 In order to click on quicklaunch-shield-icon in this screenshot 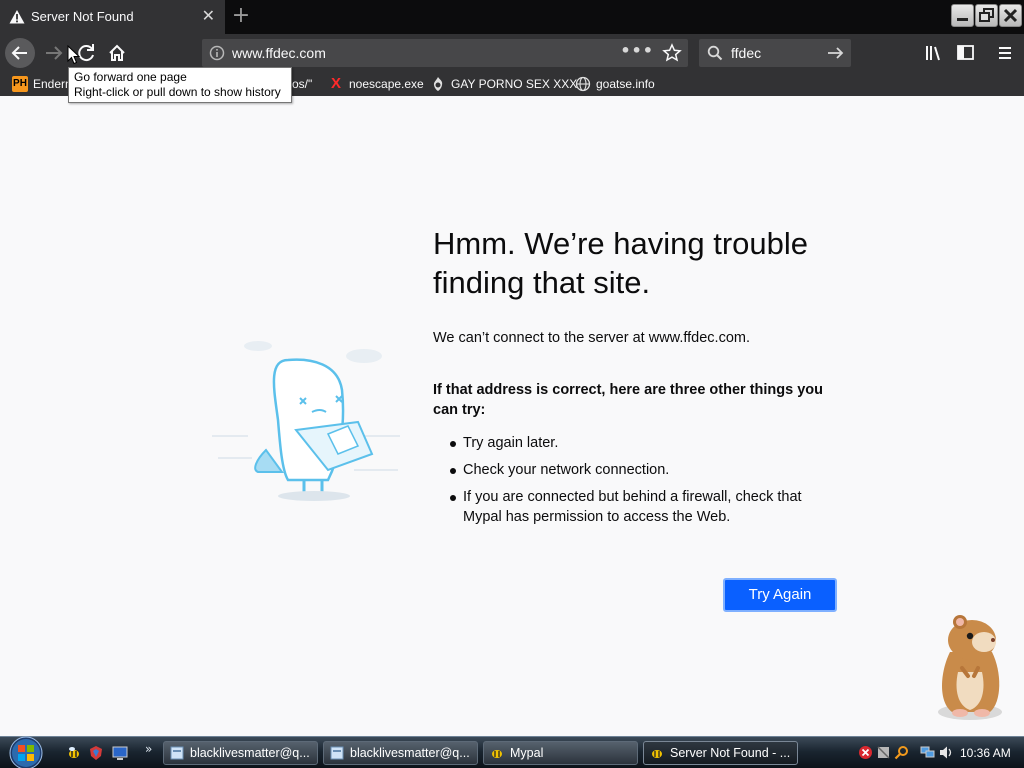, I will do `click(96, 753)`.